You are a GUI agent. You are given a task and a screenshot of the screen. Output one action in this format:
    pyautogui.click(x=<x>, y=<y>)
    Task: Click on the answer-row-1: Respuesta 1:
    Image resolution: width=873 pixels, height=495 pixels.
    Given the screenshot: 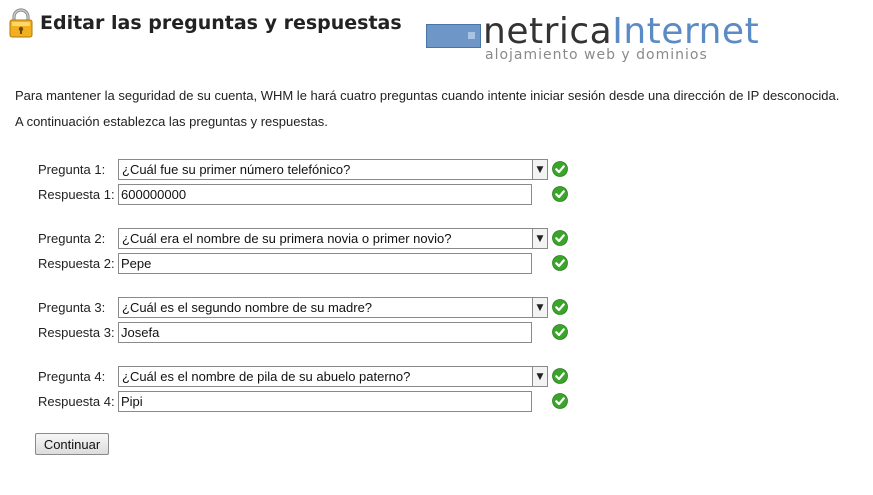 What is the action you would take?
    pyautogui.click(x=436, y=195)
    